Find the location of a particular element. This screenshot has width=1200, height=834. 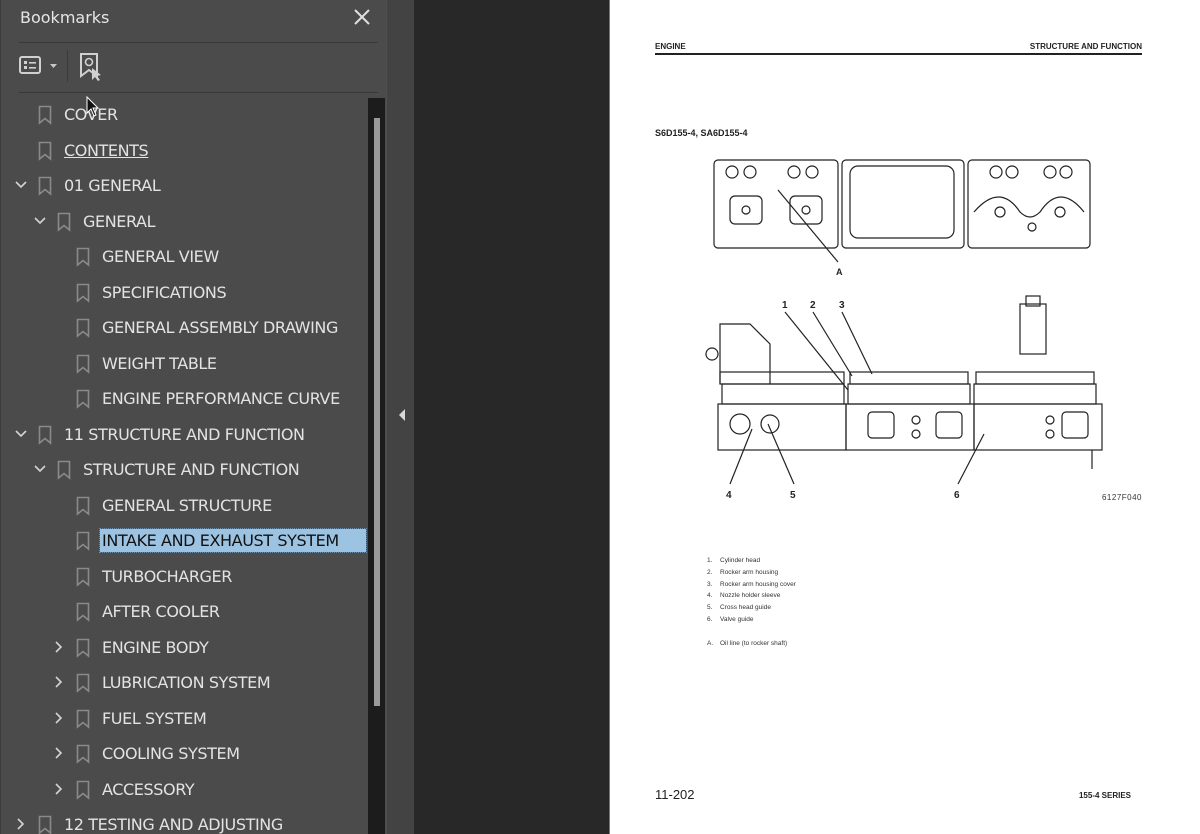

callout-5: 5 is located at coordinates (793, 495).